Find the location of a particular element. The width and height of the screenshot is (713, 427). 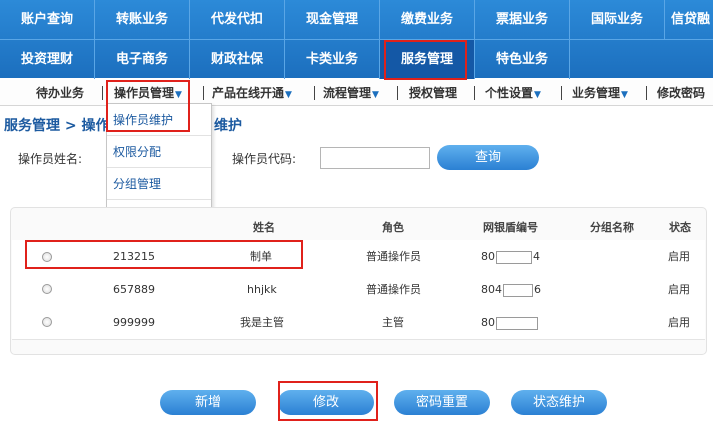

annotation-box-selected-row is located at coordinates (164, 254).